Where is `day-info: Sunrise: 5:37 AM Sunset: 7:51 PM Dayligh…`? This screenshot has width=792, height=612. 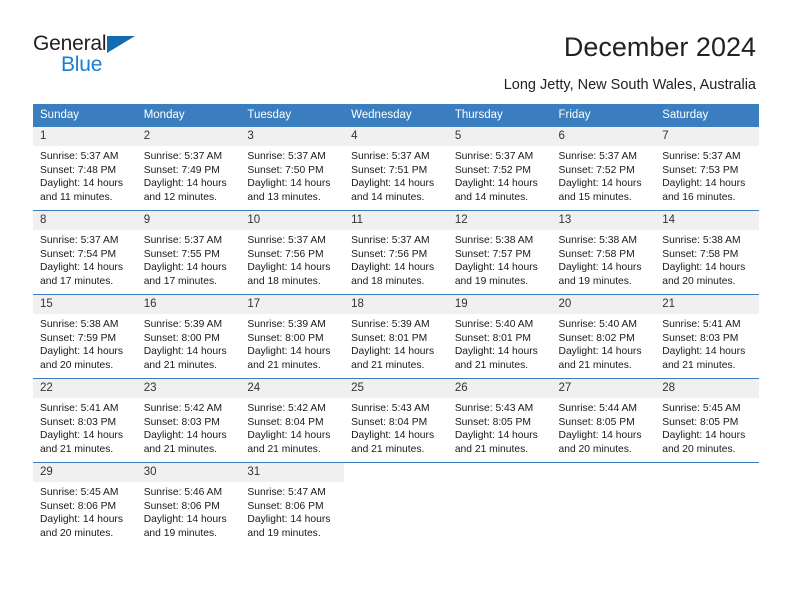
day-info: Sunrise: 5:37 AM Sunset: 7:51 PM Dayligh… is located at coordinates (396, 175).